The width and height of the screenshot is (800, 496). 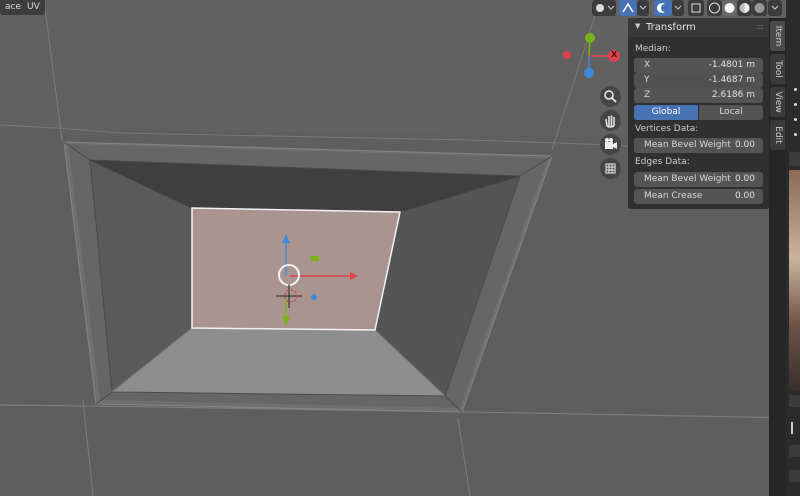 I want to click on shading-wireframe-button, so click(x=714, y=8).